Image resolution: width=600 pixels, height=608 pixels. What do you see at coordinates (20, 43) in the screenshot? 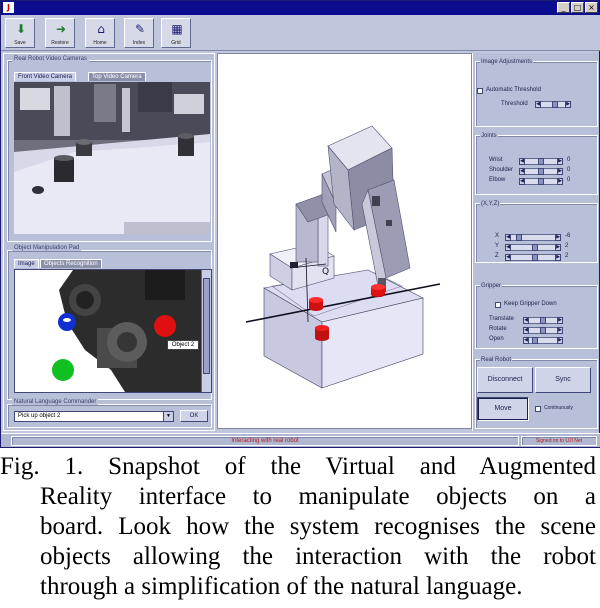
I see `save-label: Save` at bounding box center [20, 43].